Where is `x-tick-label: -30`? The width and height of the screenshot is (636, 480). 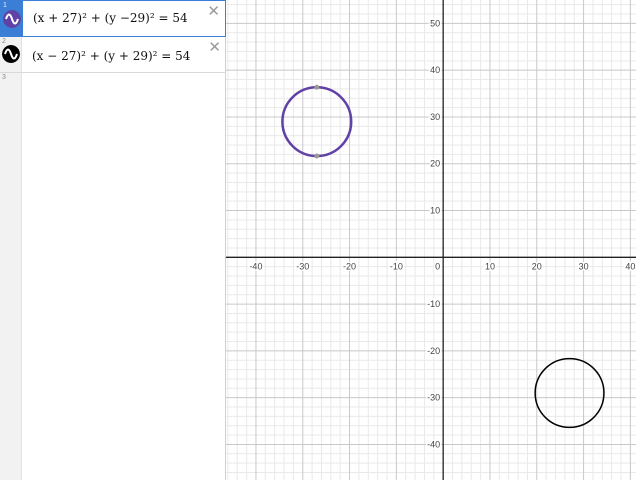
x-tick-label: -30 is located at coordinates (302, 266).